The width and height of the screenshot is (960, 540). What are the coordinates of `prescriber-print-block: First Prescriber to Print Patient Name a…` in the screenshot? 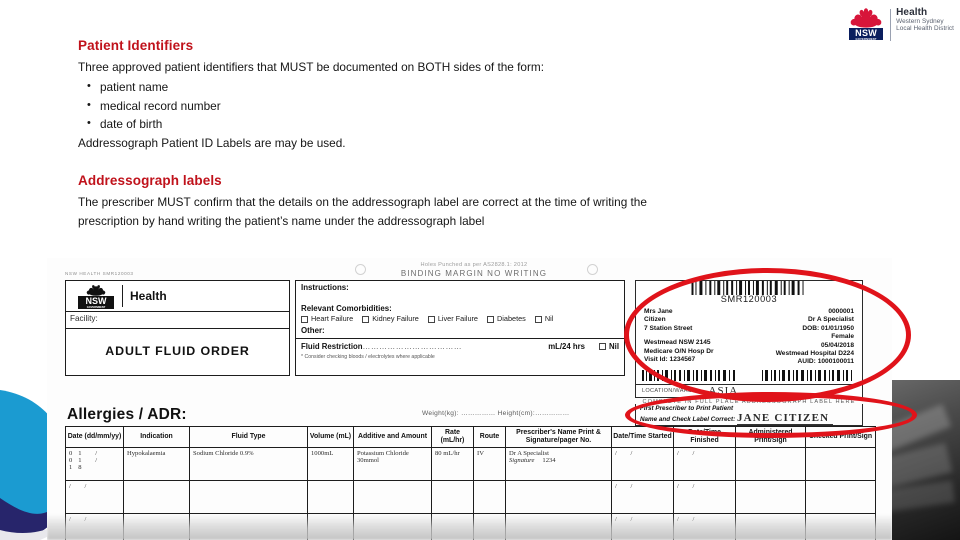 It's located at (749, 415).